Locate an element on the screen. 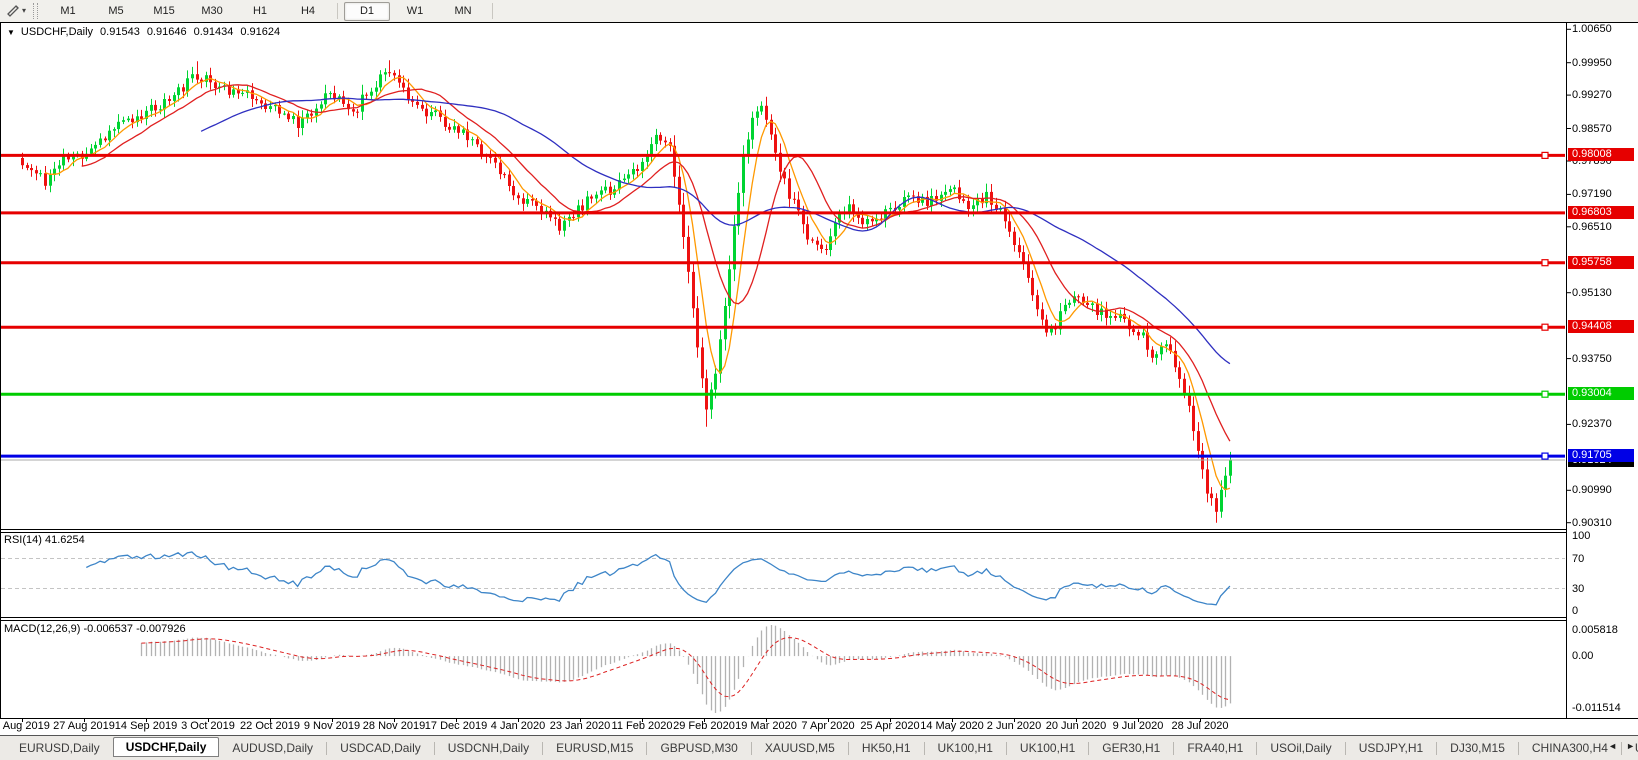 Image resolution: width=1638 pixels, height=760 pixels. price-tick-label: 0.98570 is located at coordinates (1592, 128).